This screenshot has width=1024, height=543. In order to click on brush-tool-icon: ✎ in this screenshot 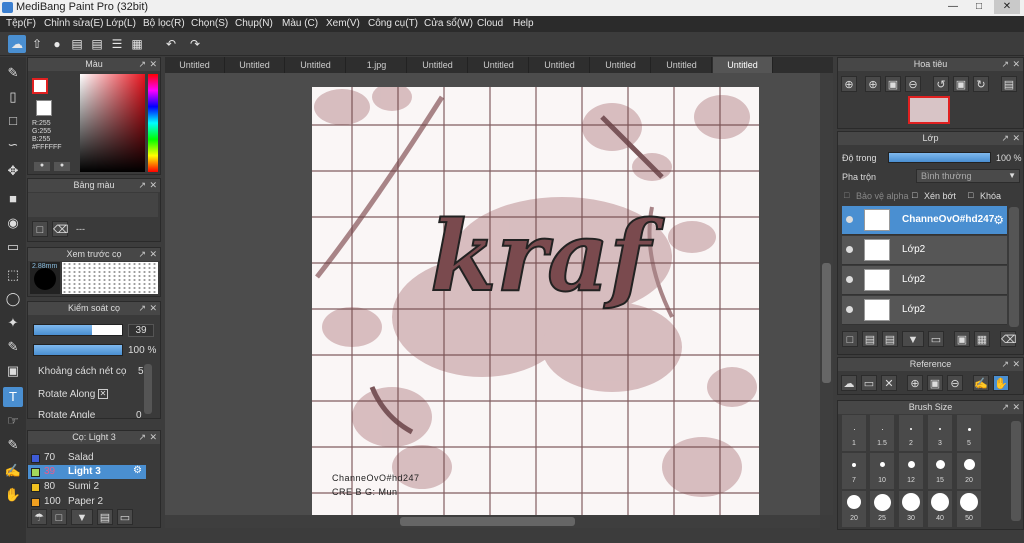, I will do `click(13, 73)`.